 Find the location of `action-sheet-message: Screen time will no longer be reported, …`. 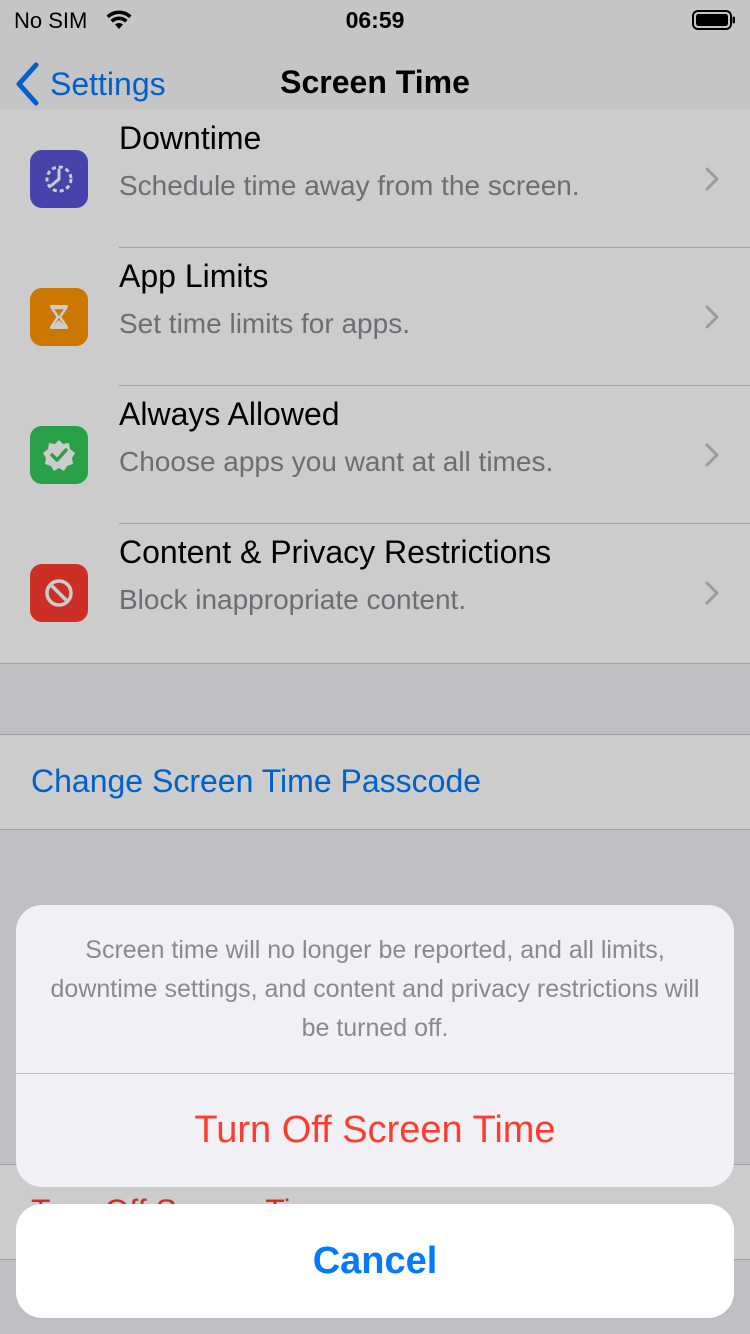

action-sheet-message: Screen time will no longer be reported, … is located at coordinates (375, 989).